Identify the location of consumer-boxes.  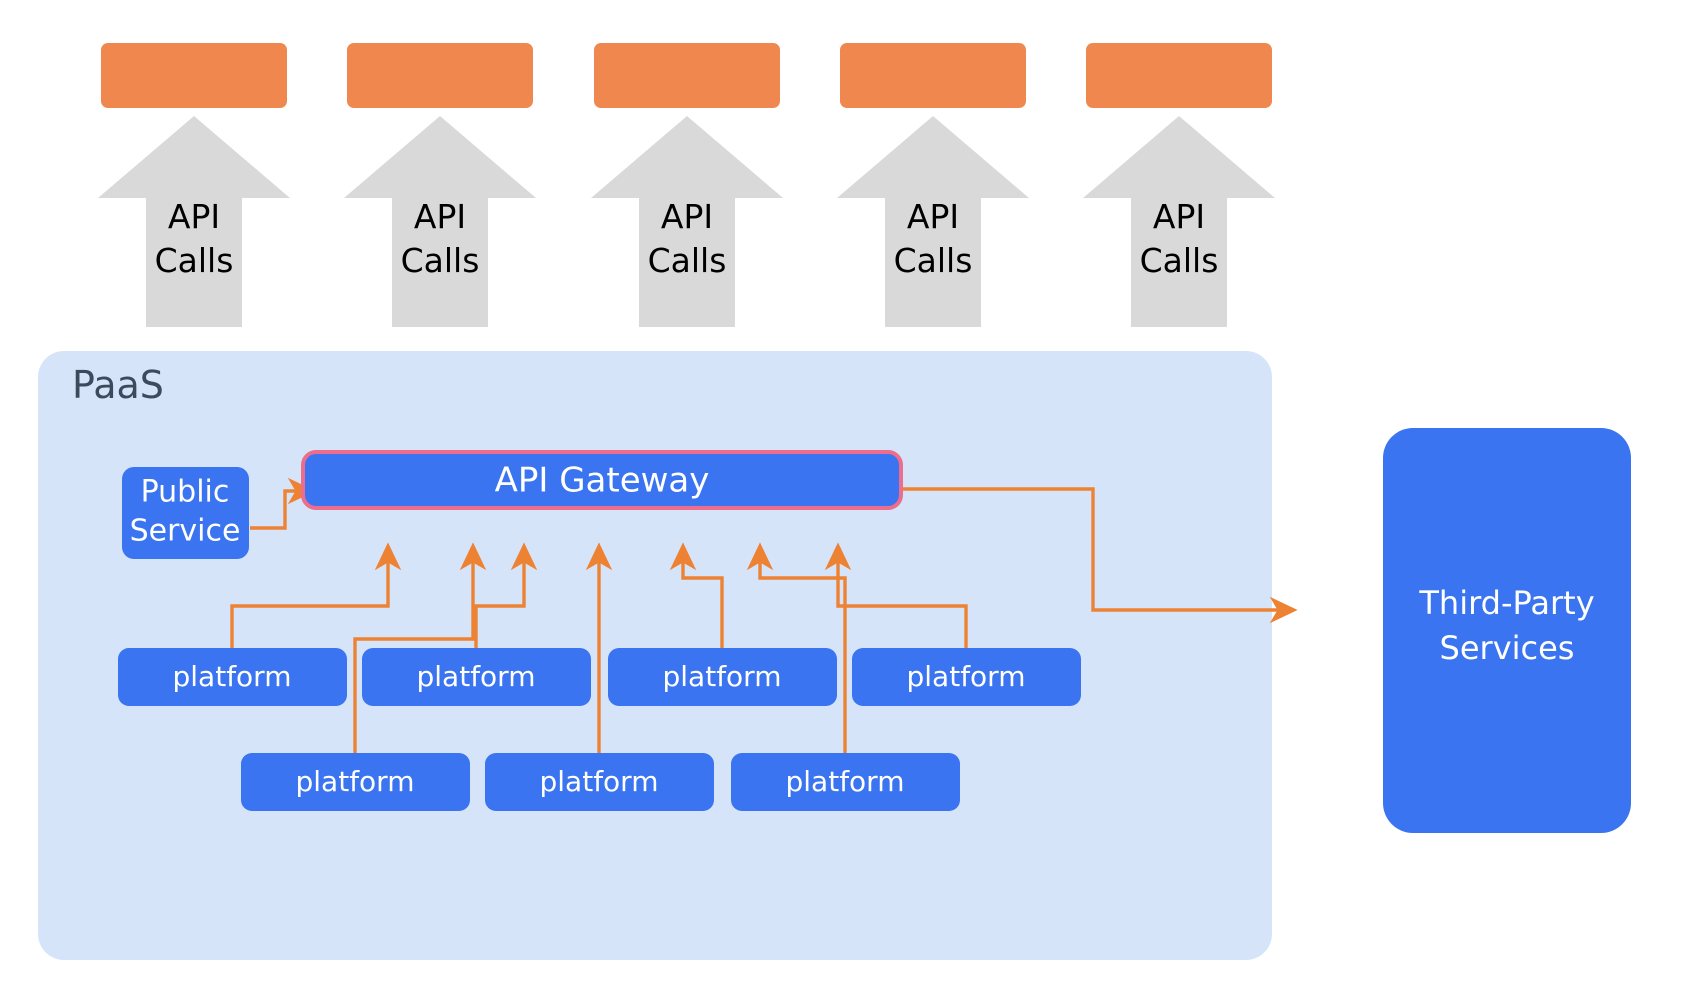
(686, 75).